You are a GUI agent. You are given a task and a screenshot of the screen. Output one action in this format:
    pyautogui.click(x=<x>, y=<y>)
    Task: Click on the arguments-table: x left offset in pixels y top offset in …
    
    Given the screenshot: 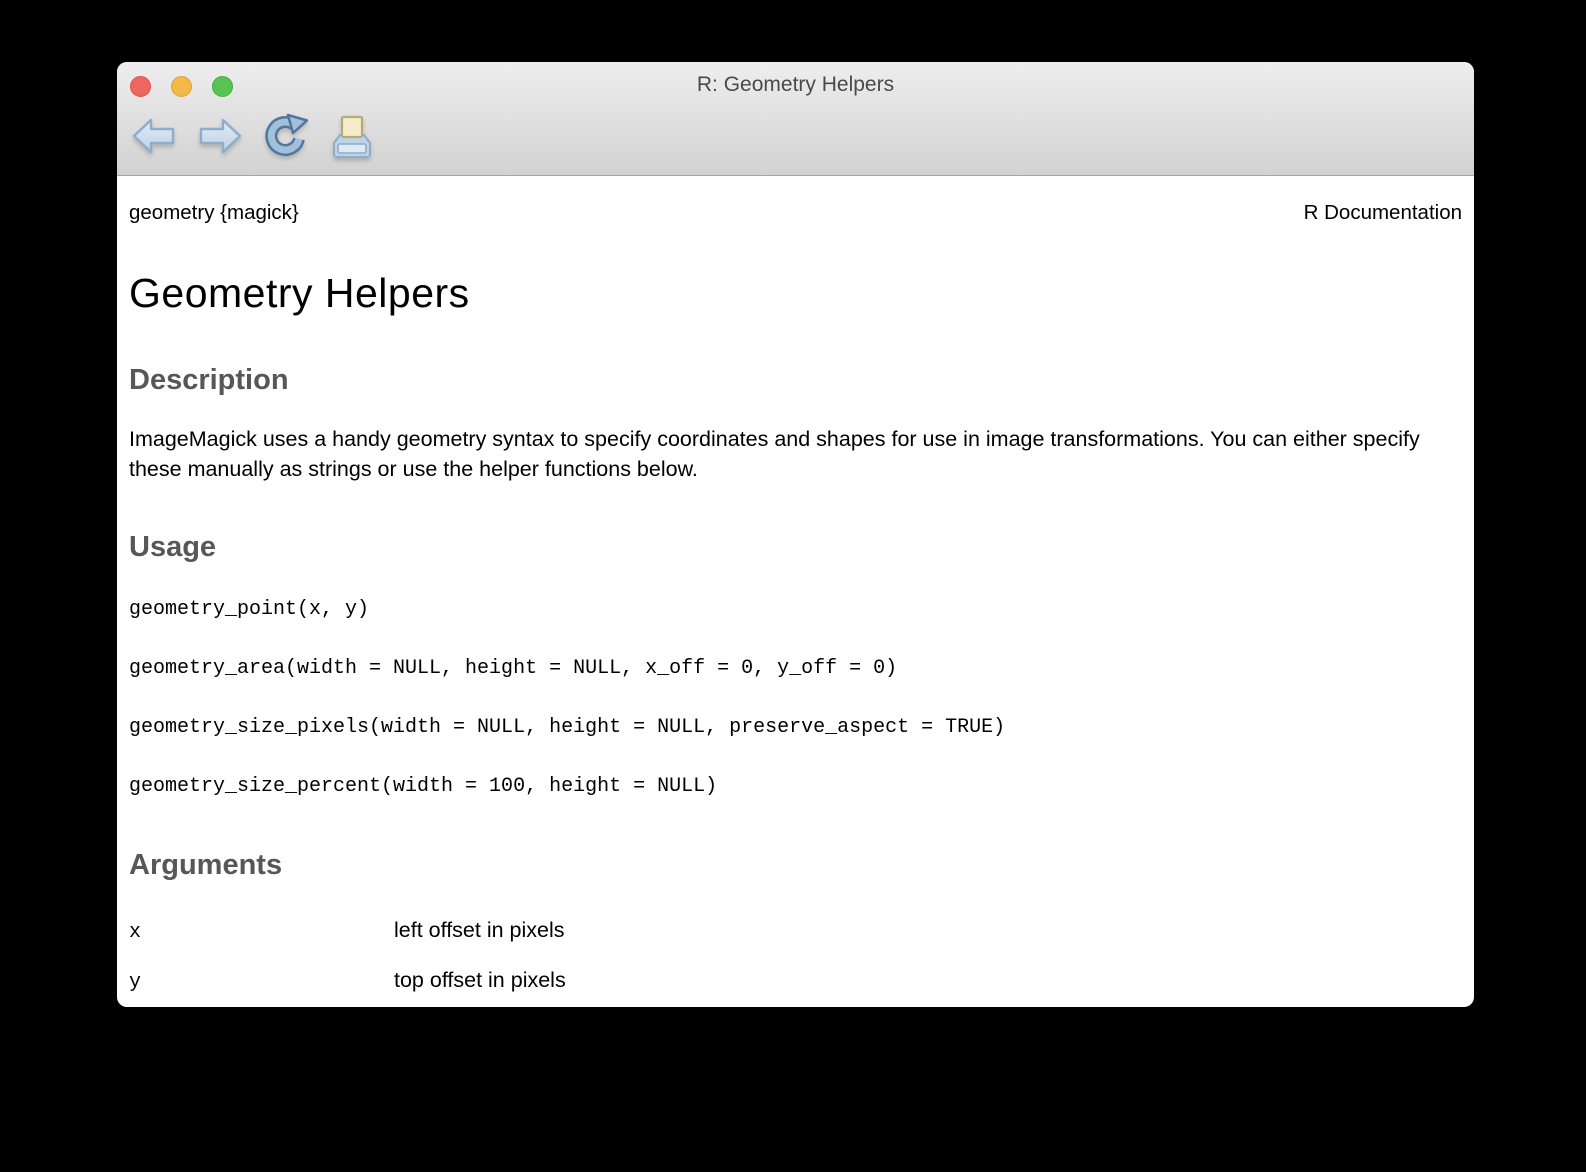 What is the action you would take?
    pyautogui.click(x=795, y=963)
    